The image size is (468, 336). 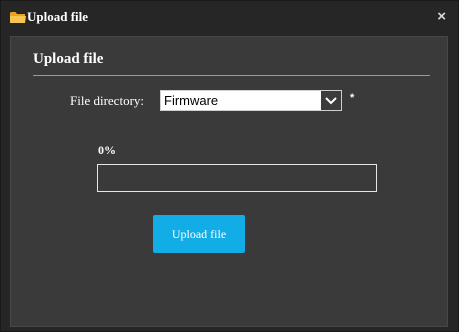 What do you see at coordinates (107, 150) in the screenshot?
I see `progress-percent: 0%` at bounding box center [107, 150].